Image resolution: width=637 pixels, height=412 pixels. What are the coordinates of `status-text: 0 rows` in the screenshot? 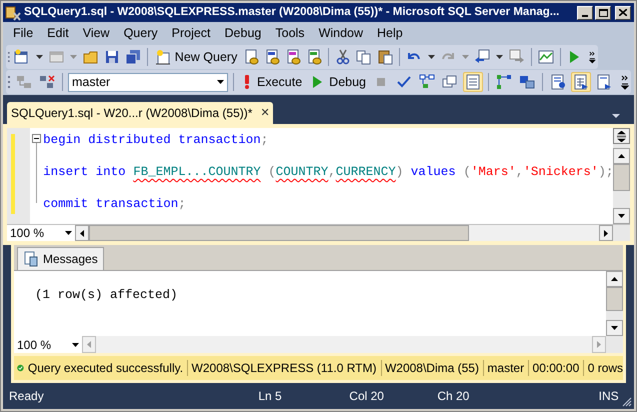 It's located at (606, 368).